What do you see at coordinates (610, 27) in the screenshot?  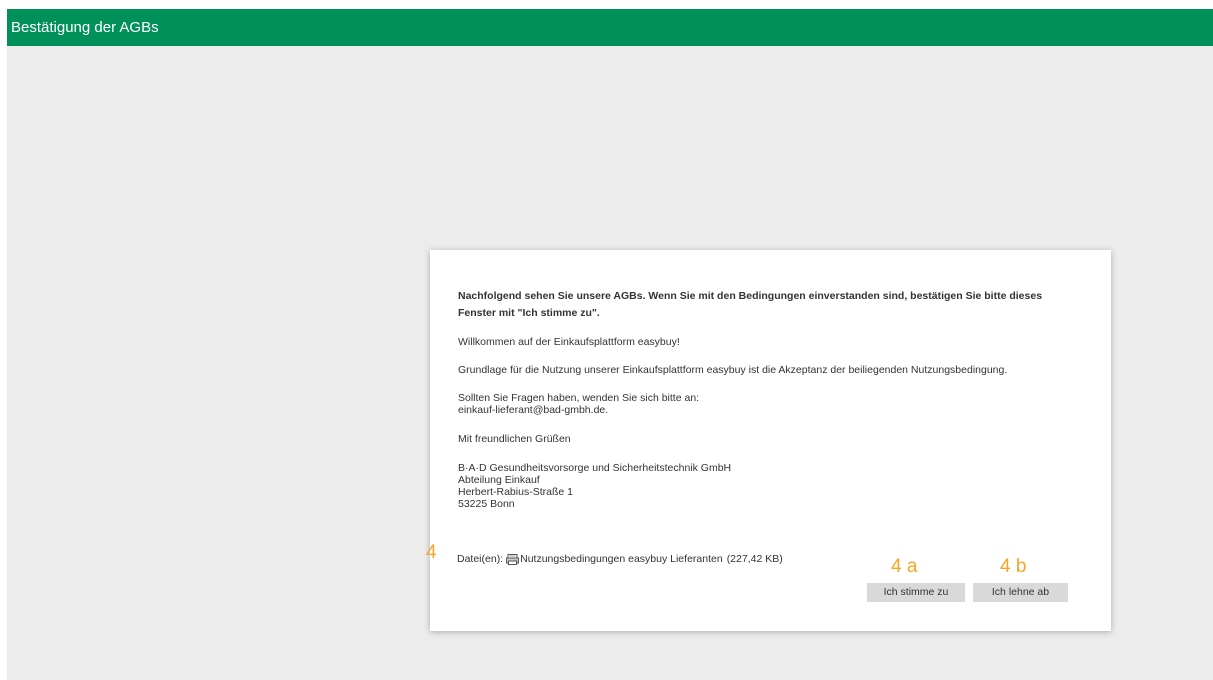 I see `title-bar: Bestätigung der AGBs` at bounding box center [610, 27].